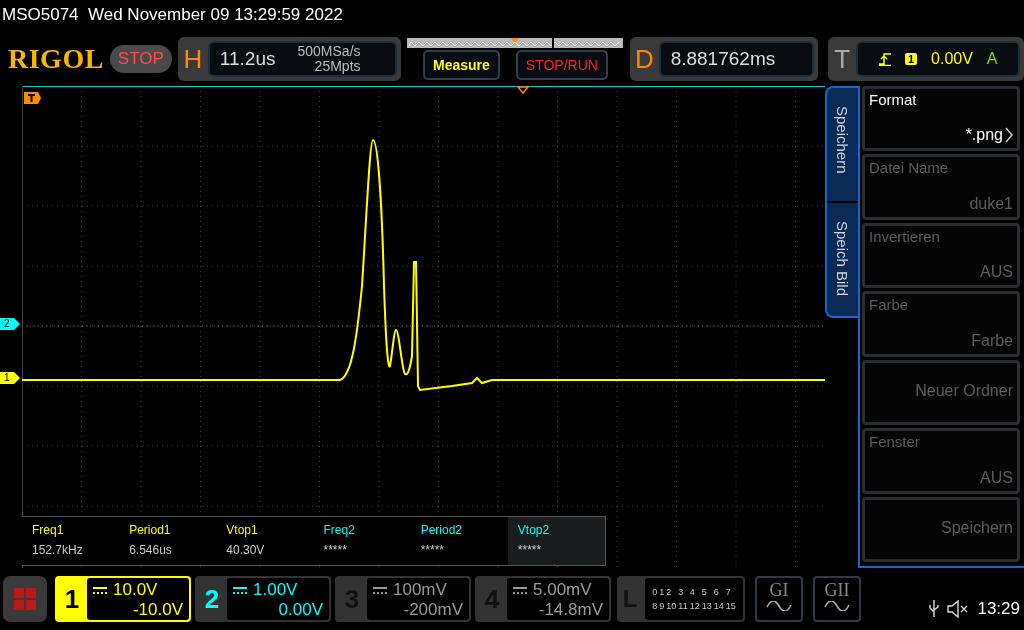 This screenshot has height=630, width=1024. Describe the element at coordinates (998, 609) in the screenshot. I see `clock-time: 13:29` at that location.